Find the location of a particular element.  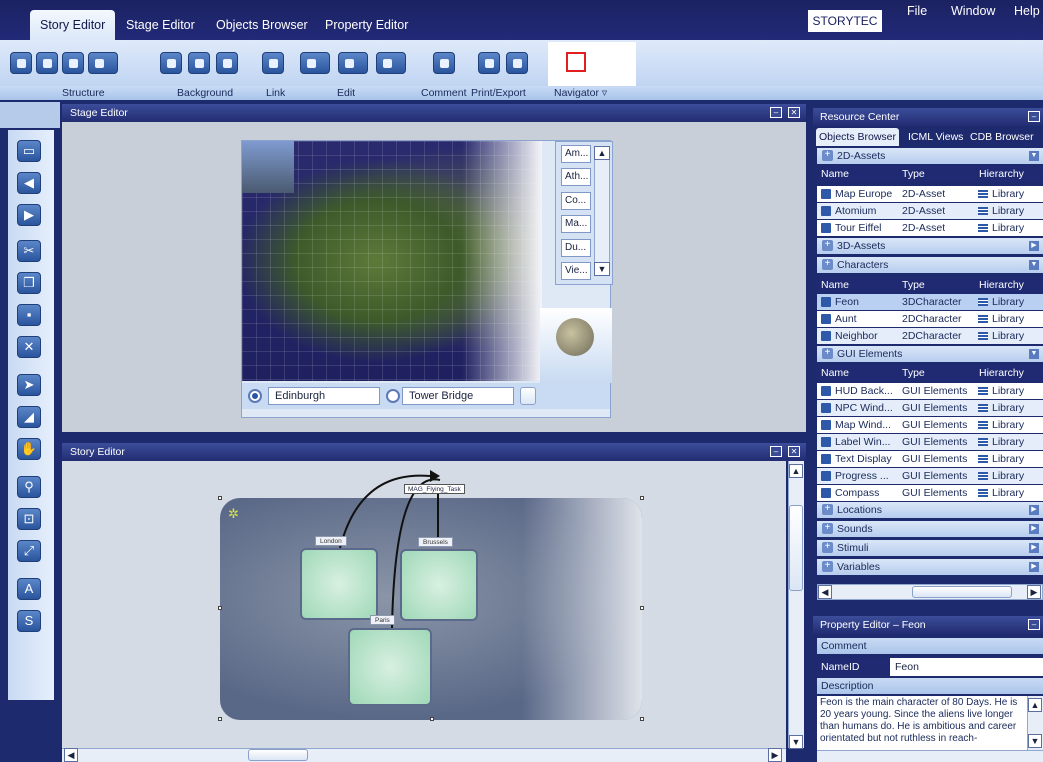

row-name: Neighbor is located at coordinates (856, 336).